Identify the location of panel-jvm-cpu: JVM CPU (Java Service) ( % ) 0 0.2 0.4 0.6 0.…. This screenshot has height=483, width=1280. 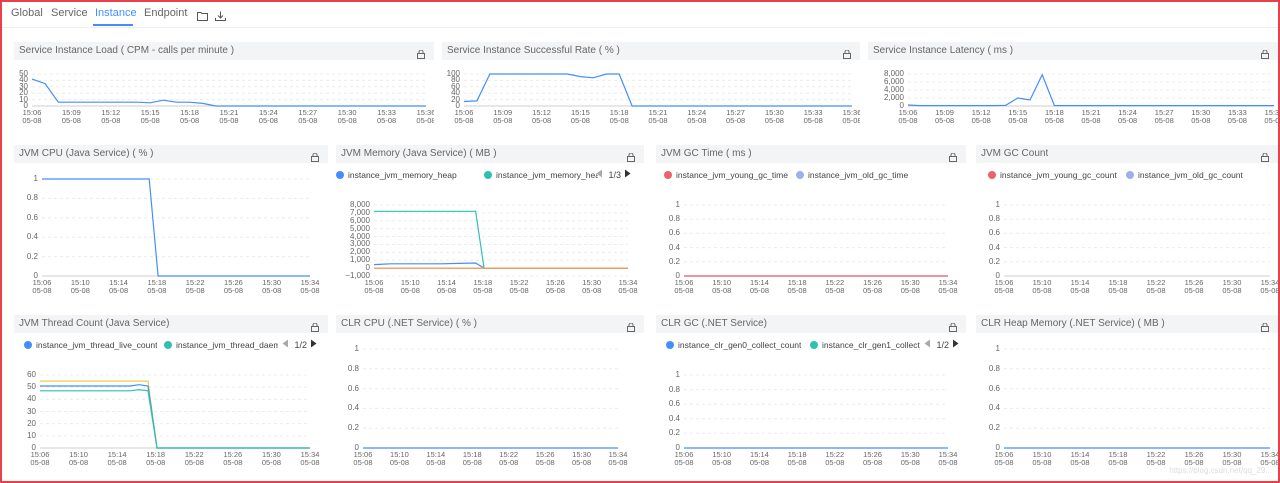
(171, 225).